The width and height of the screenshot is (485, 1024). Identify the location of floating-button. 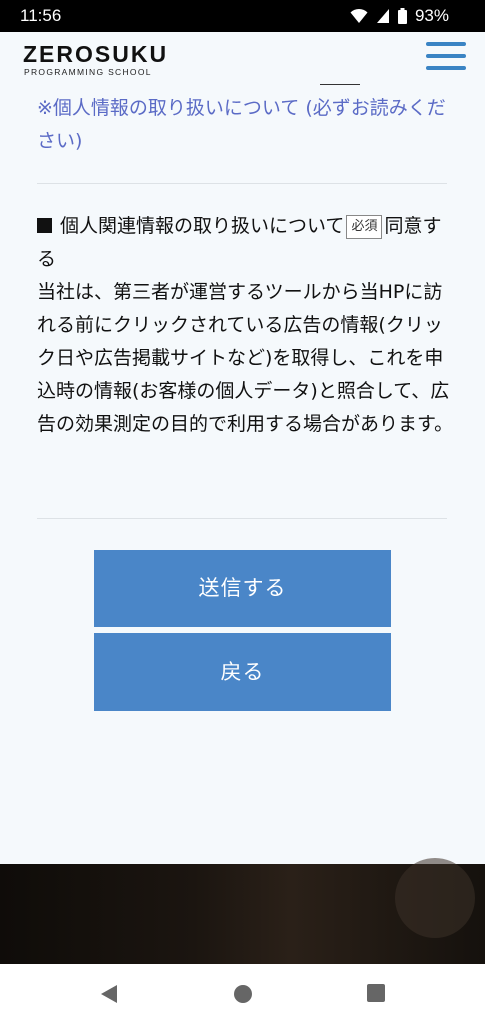
(435, 898).